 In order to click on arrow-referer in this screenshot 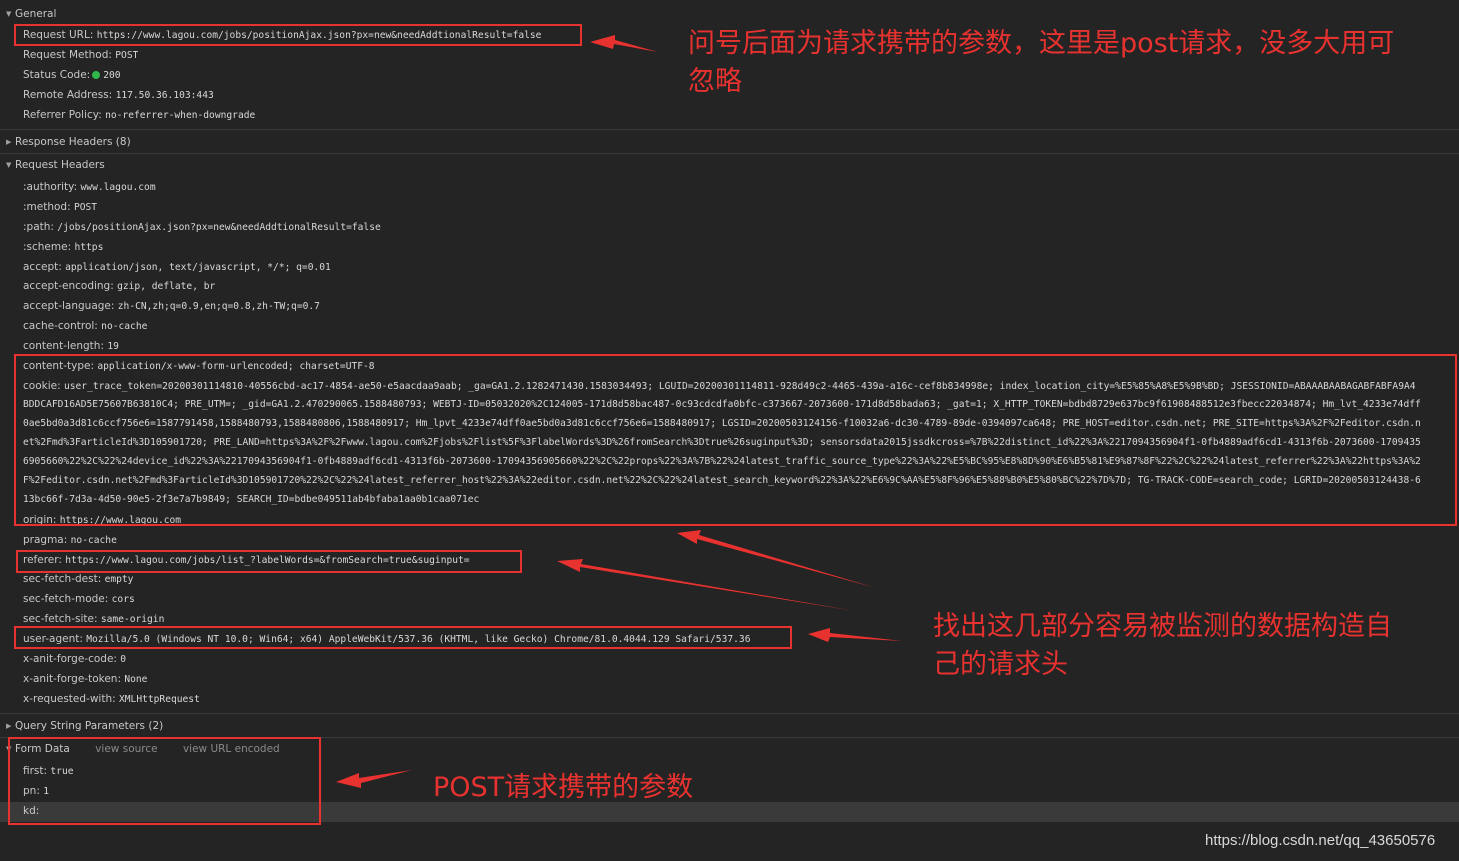, I will do `click(706, 585)`.